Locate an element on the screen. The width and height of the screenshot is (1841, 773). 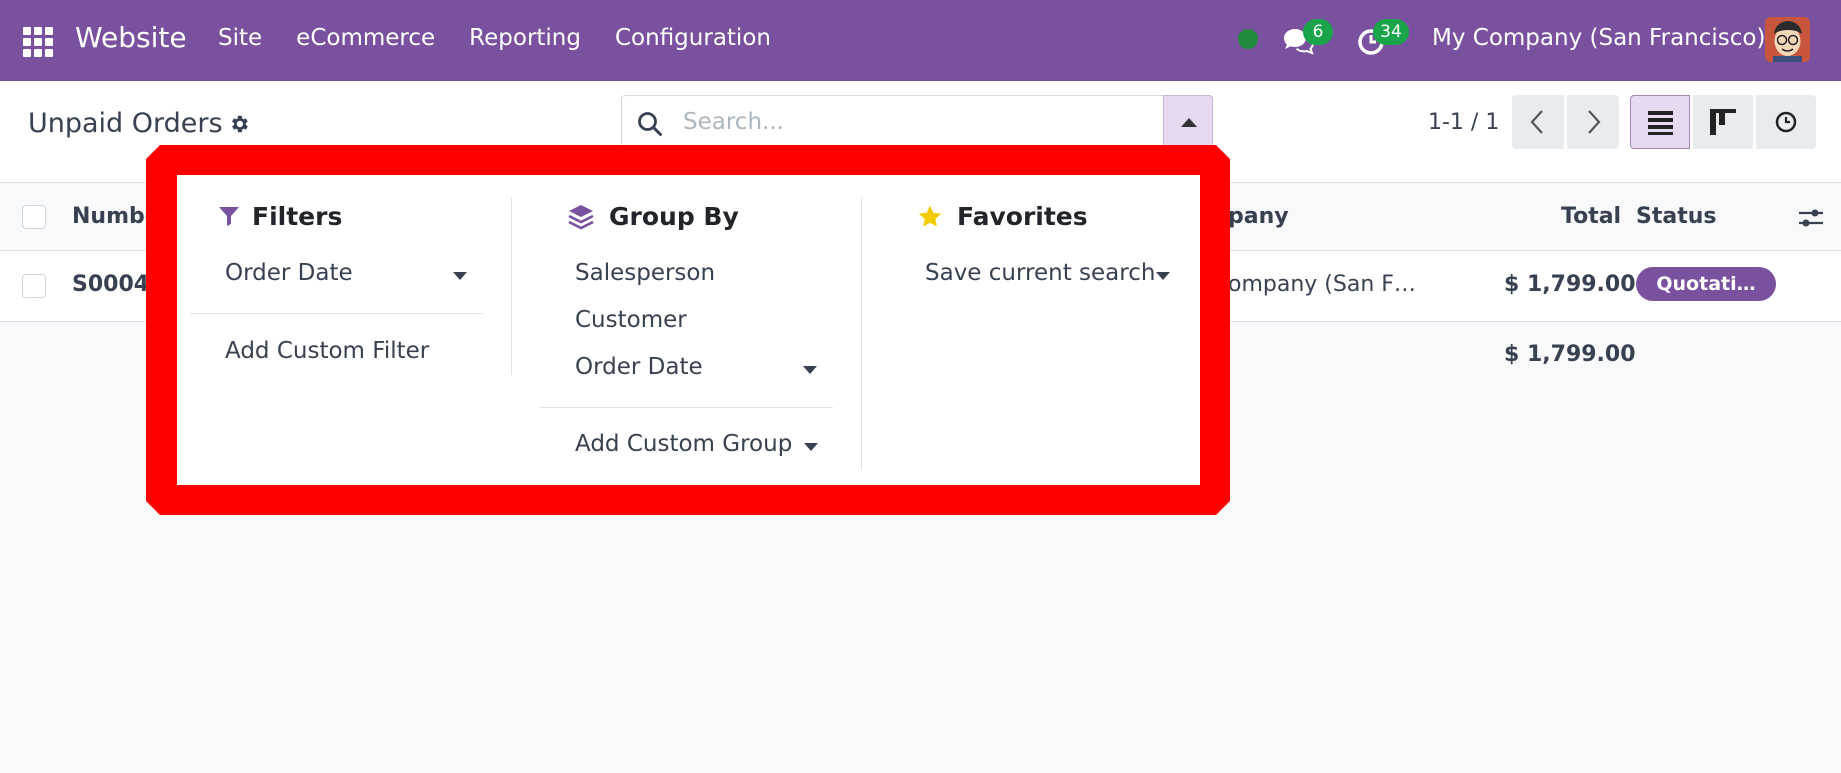
column-settings-icon is located at coordinates (1811, 218).